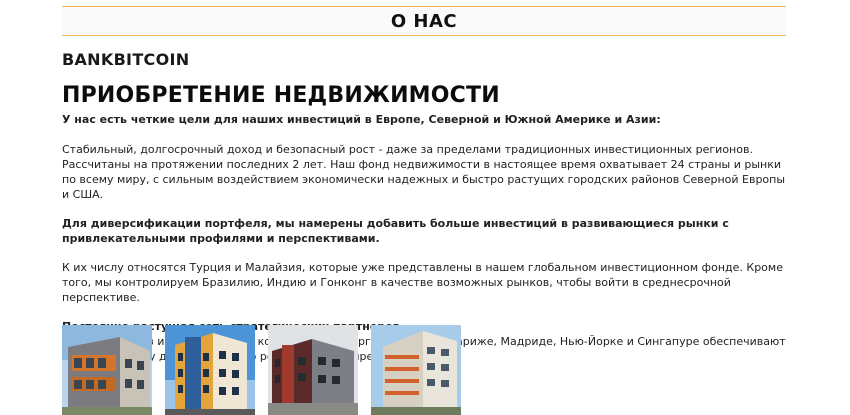 The image size is (850, 415). I want to click on section-heading: ПРИОБРЕТЕНИЕ НЕДВИЖИМОСТИ, so click(281, 95).